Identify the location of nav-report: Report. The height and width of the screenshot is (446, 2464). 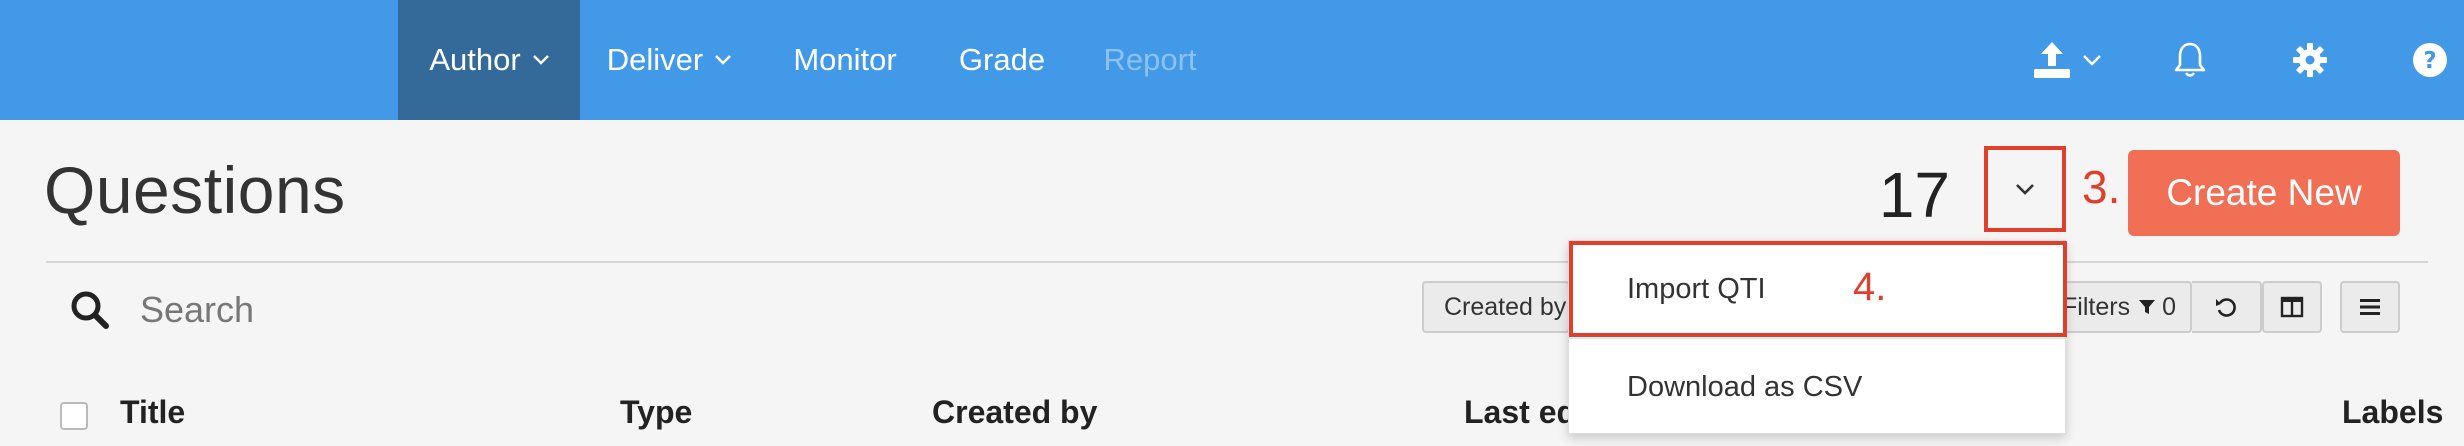
(1150, 60).